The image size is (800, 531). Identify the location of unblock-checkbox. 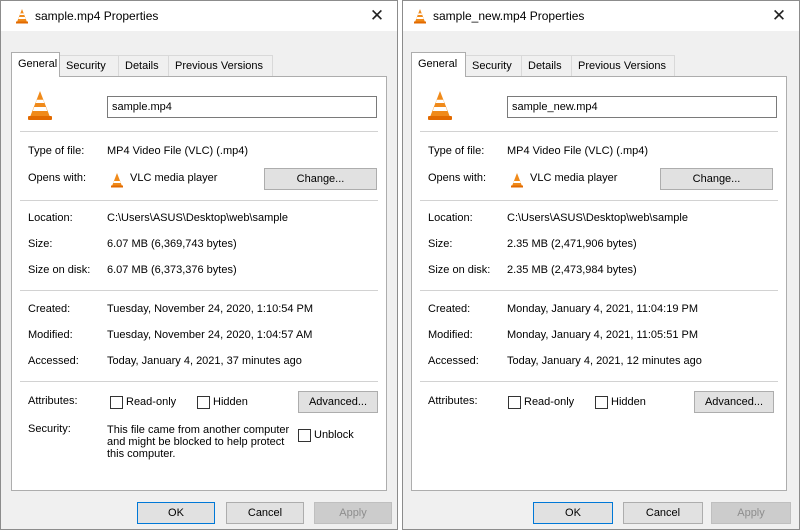
(304, 435).